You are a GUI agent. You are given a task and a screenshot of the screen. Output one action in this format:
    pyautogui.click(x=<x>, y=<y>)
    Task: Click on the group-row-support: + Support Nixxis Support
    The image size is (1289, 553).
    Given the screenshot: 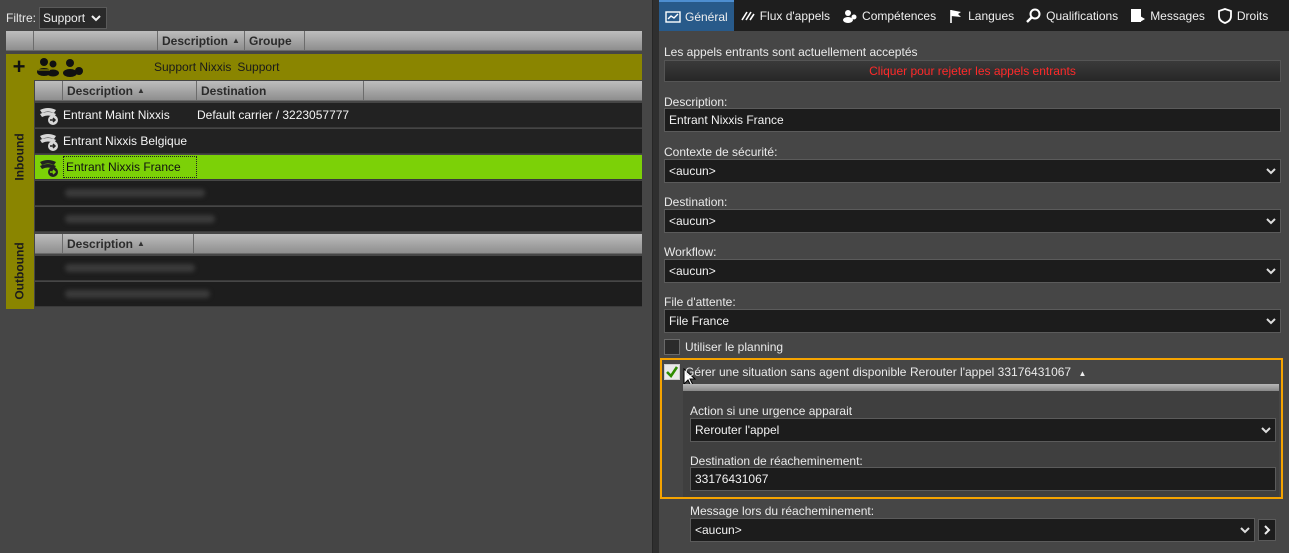 What is the action you would take?
    pyautogui.click(x=324, y=67)
    